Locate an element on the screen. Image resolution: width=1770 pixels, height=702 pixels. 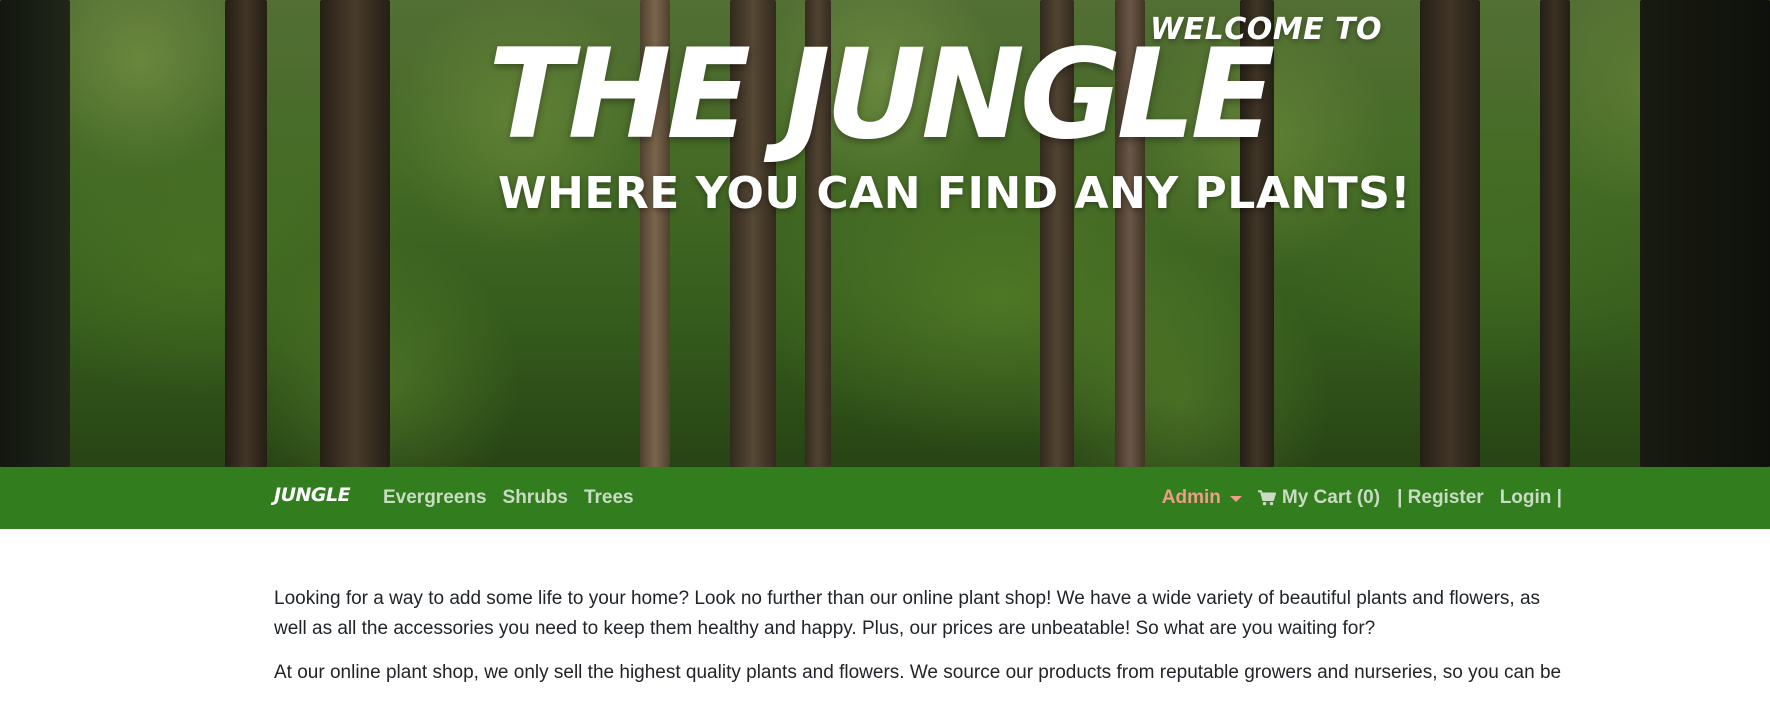
caret-down-icon is located at coordinates (1235, 499).